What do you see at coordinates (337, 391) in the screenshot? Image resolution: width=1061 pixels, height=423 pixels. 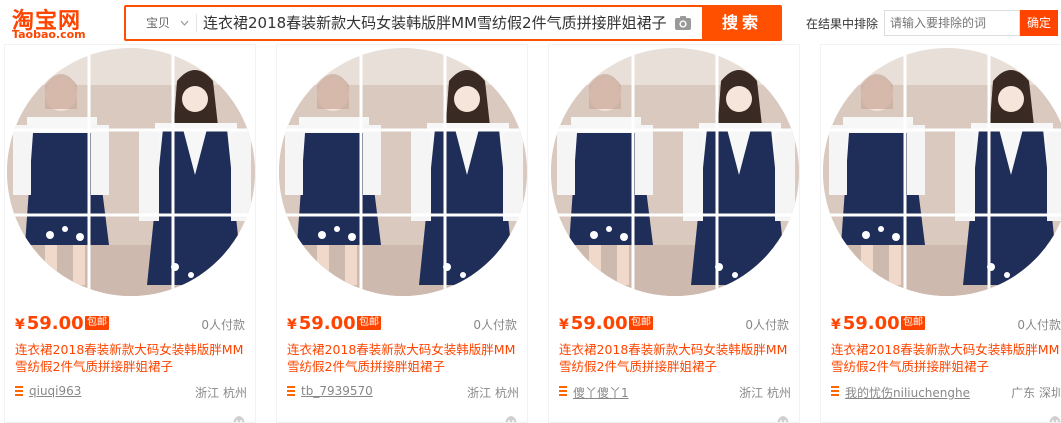 I see `shop-name-link: tb_7939570` at bounding box center [337, 391].